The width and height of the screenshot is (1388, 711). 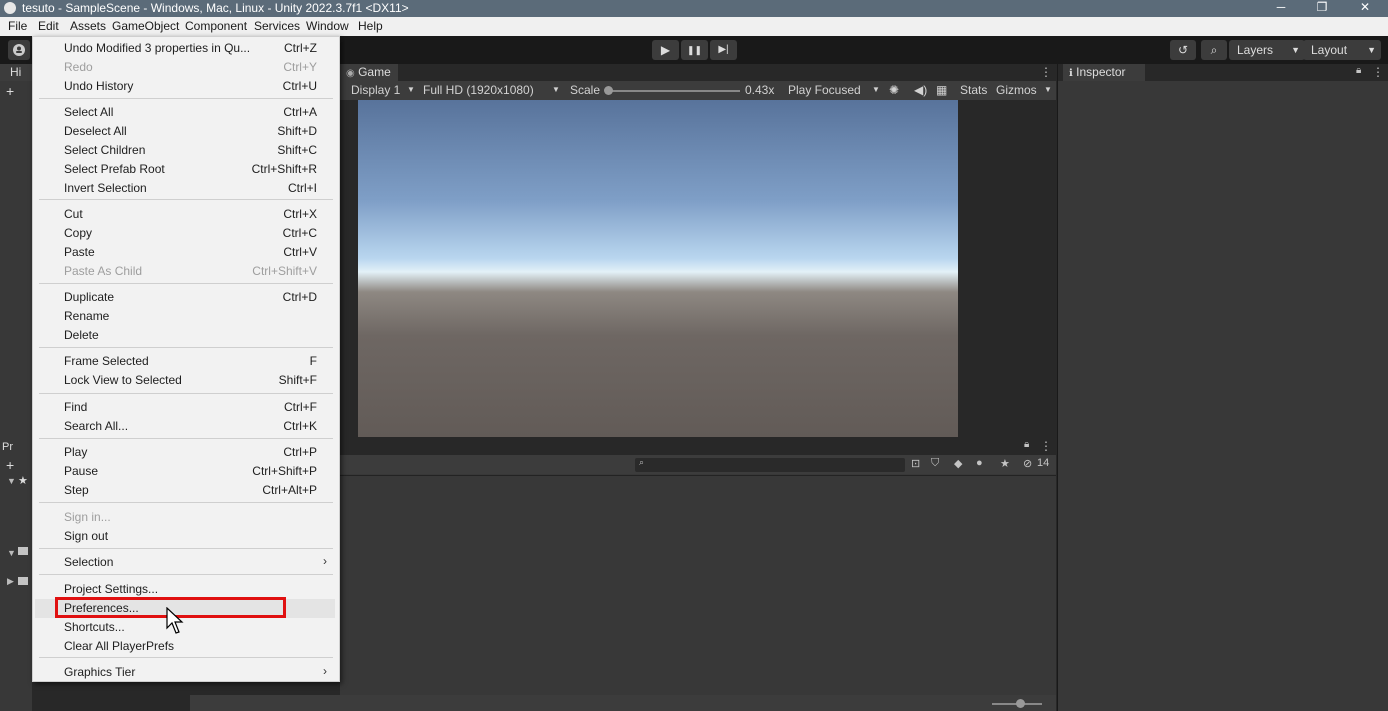 I want to click on account-button, so click(x=19, y=50).